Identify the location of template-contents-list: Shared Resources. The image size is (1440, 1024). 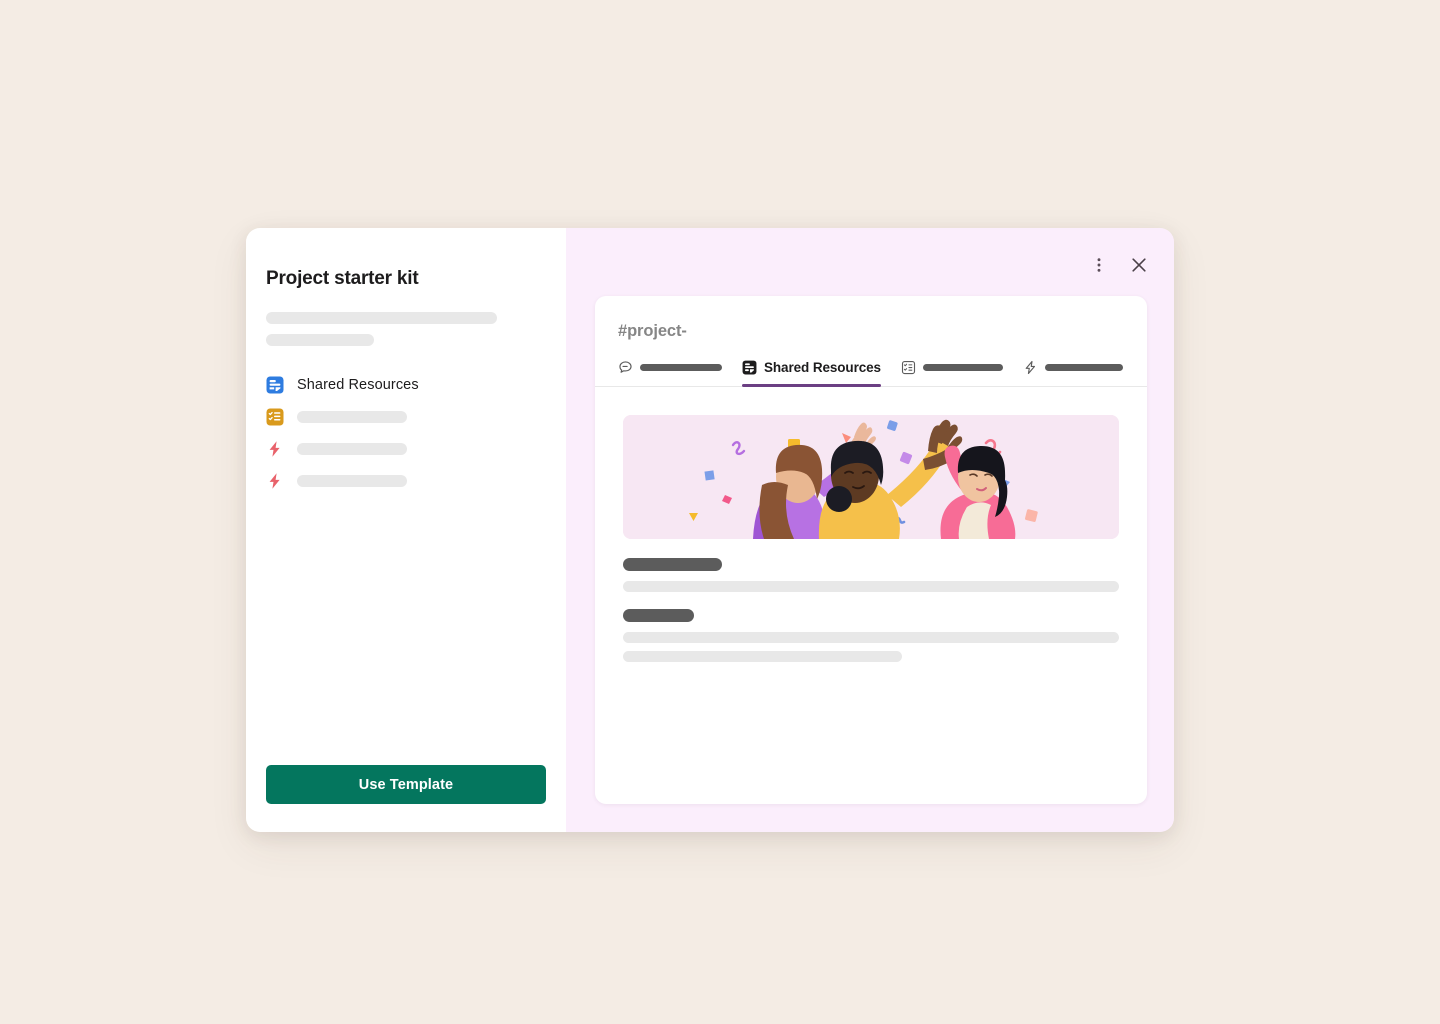
(406, 433).